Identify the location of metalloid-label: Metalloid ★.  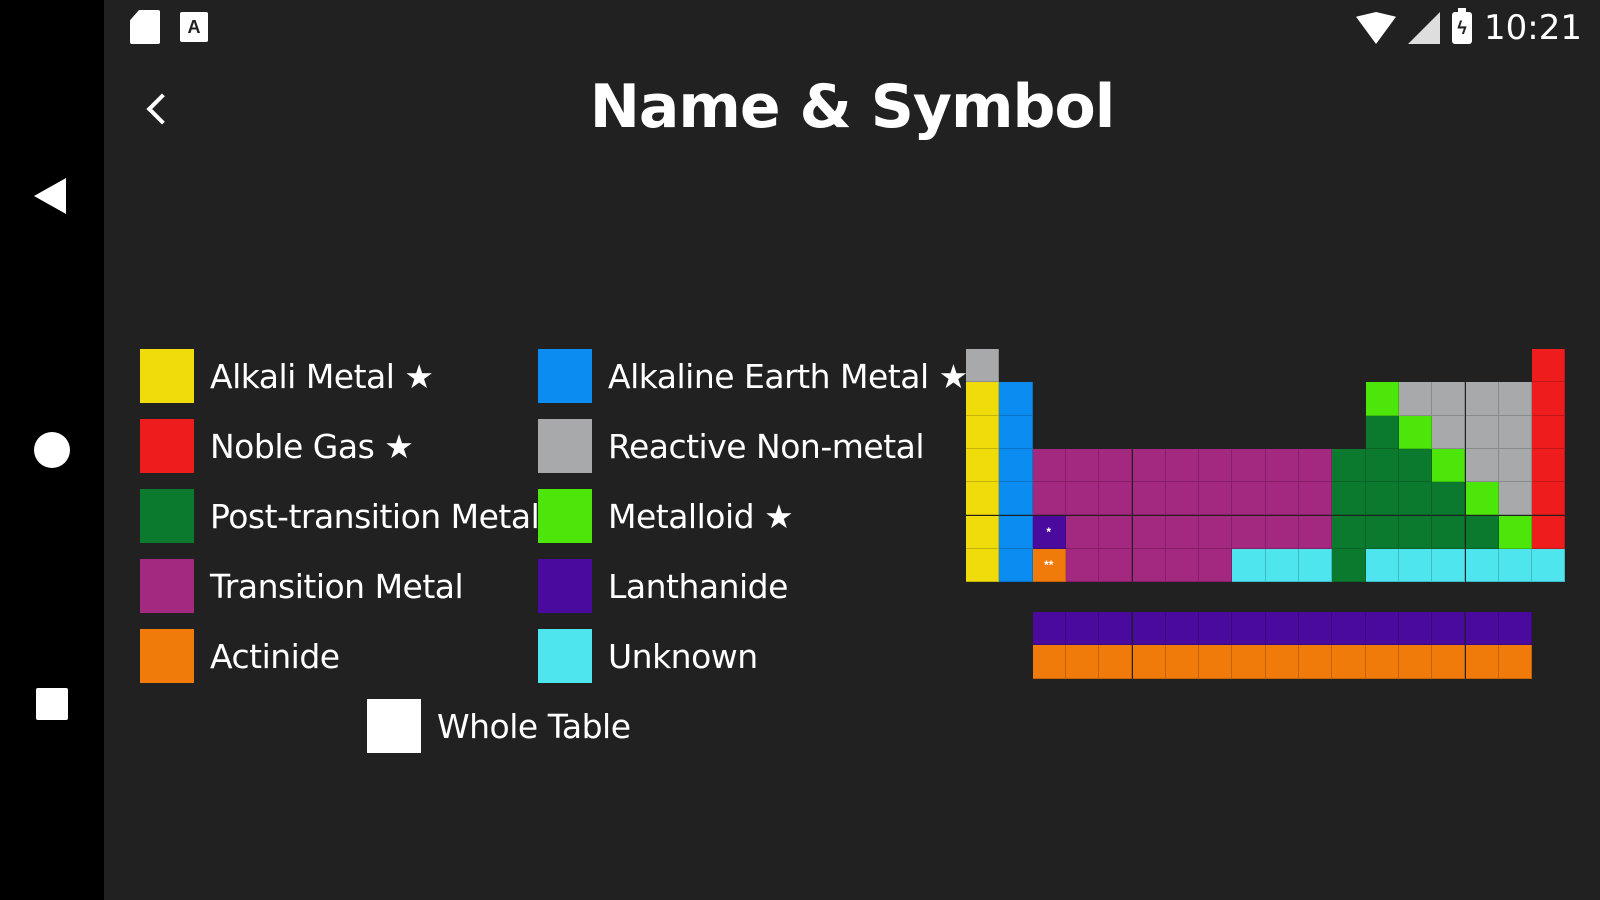
(701, 516).